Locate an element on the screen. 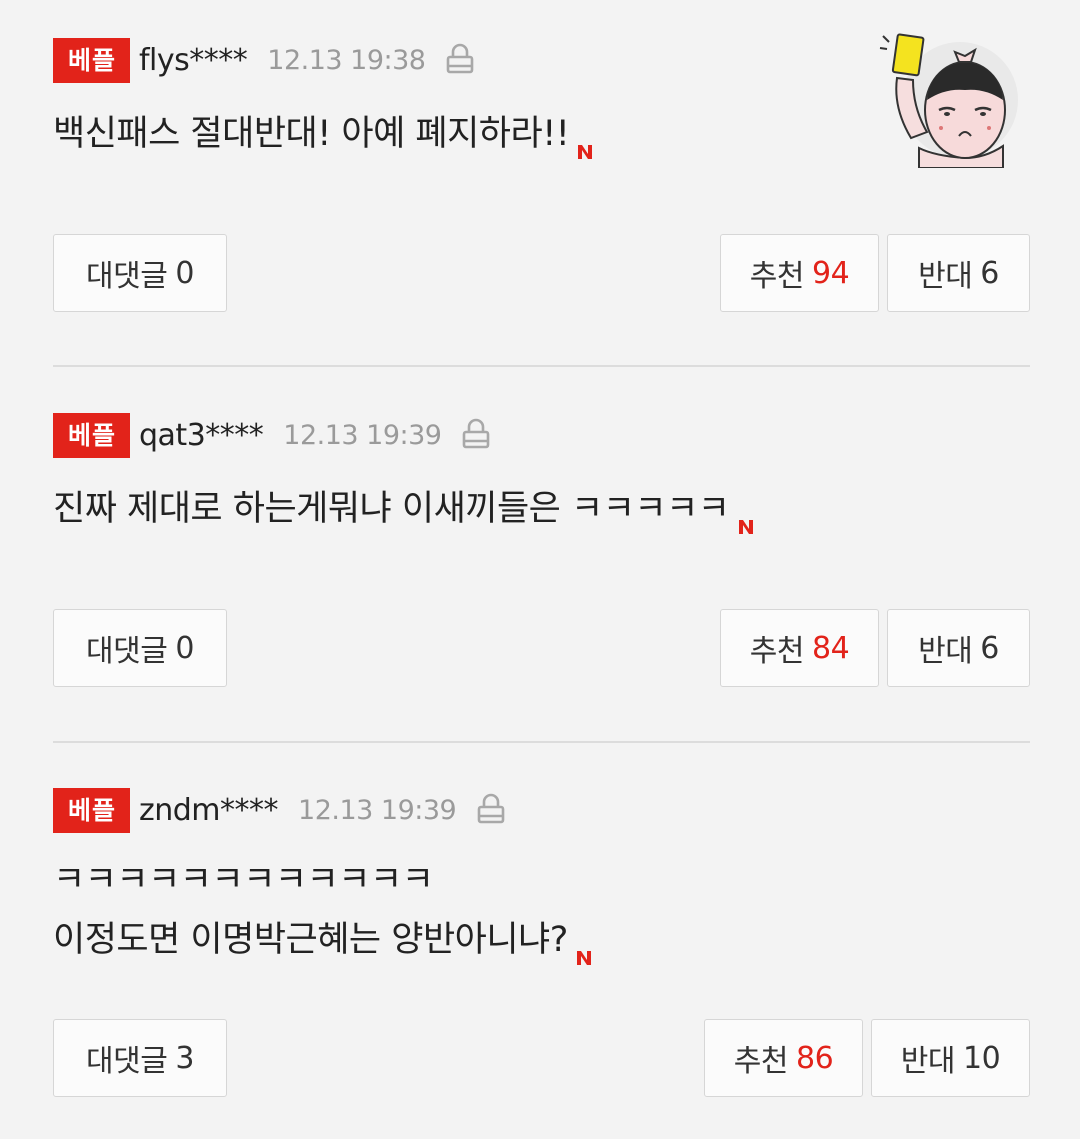 The width and height of the screenshot is (1080, 1139). username: qat3**** is located at coordinates (201, 435).